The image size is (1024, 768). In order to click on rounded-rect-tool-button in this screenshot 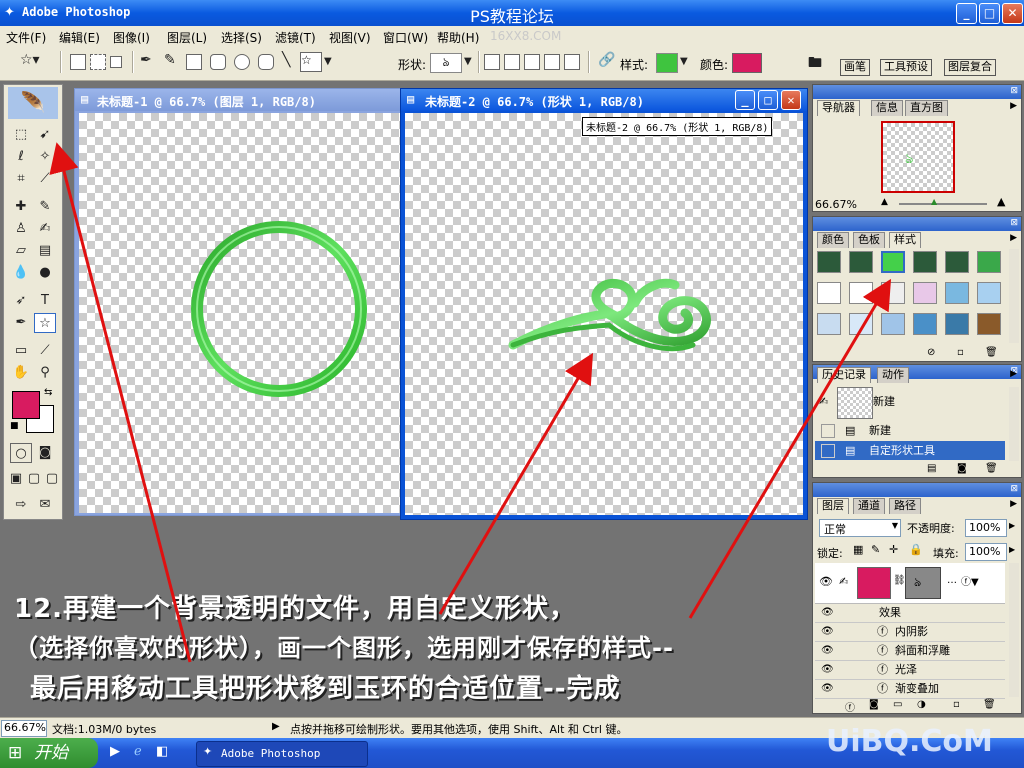, I will do `click(218, 62)`.